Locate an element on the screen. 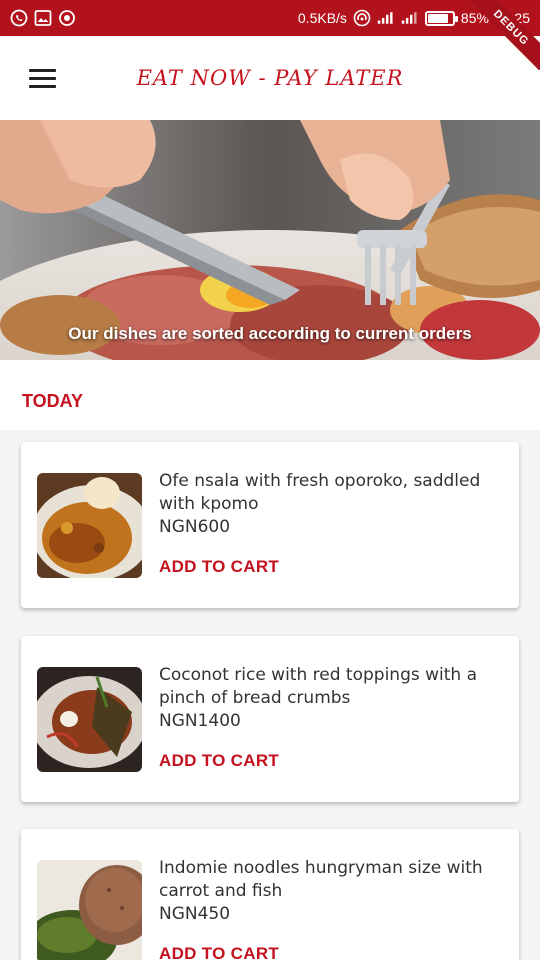  hamburger-menu-icon is located at coordinates (41, 78).